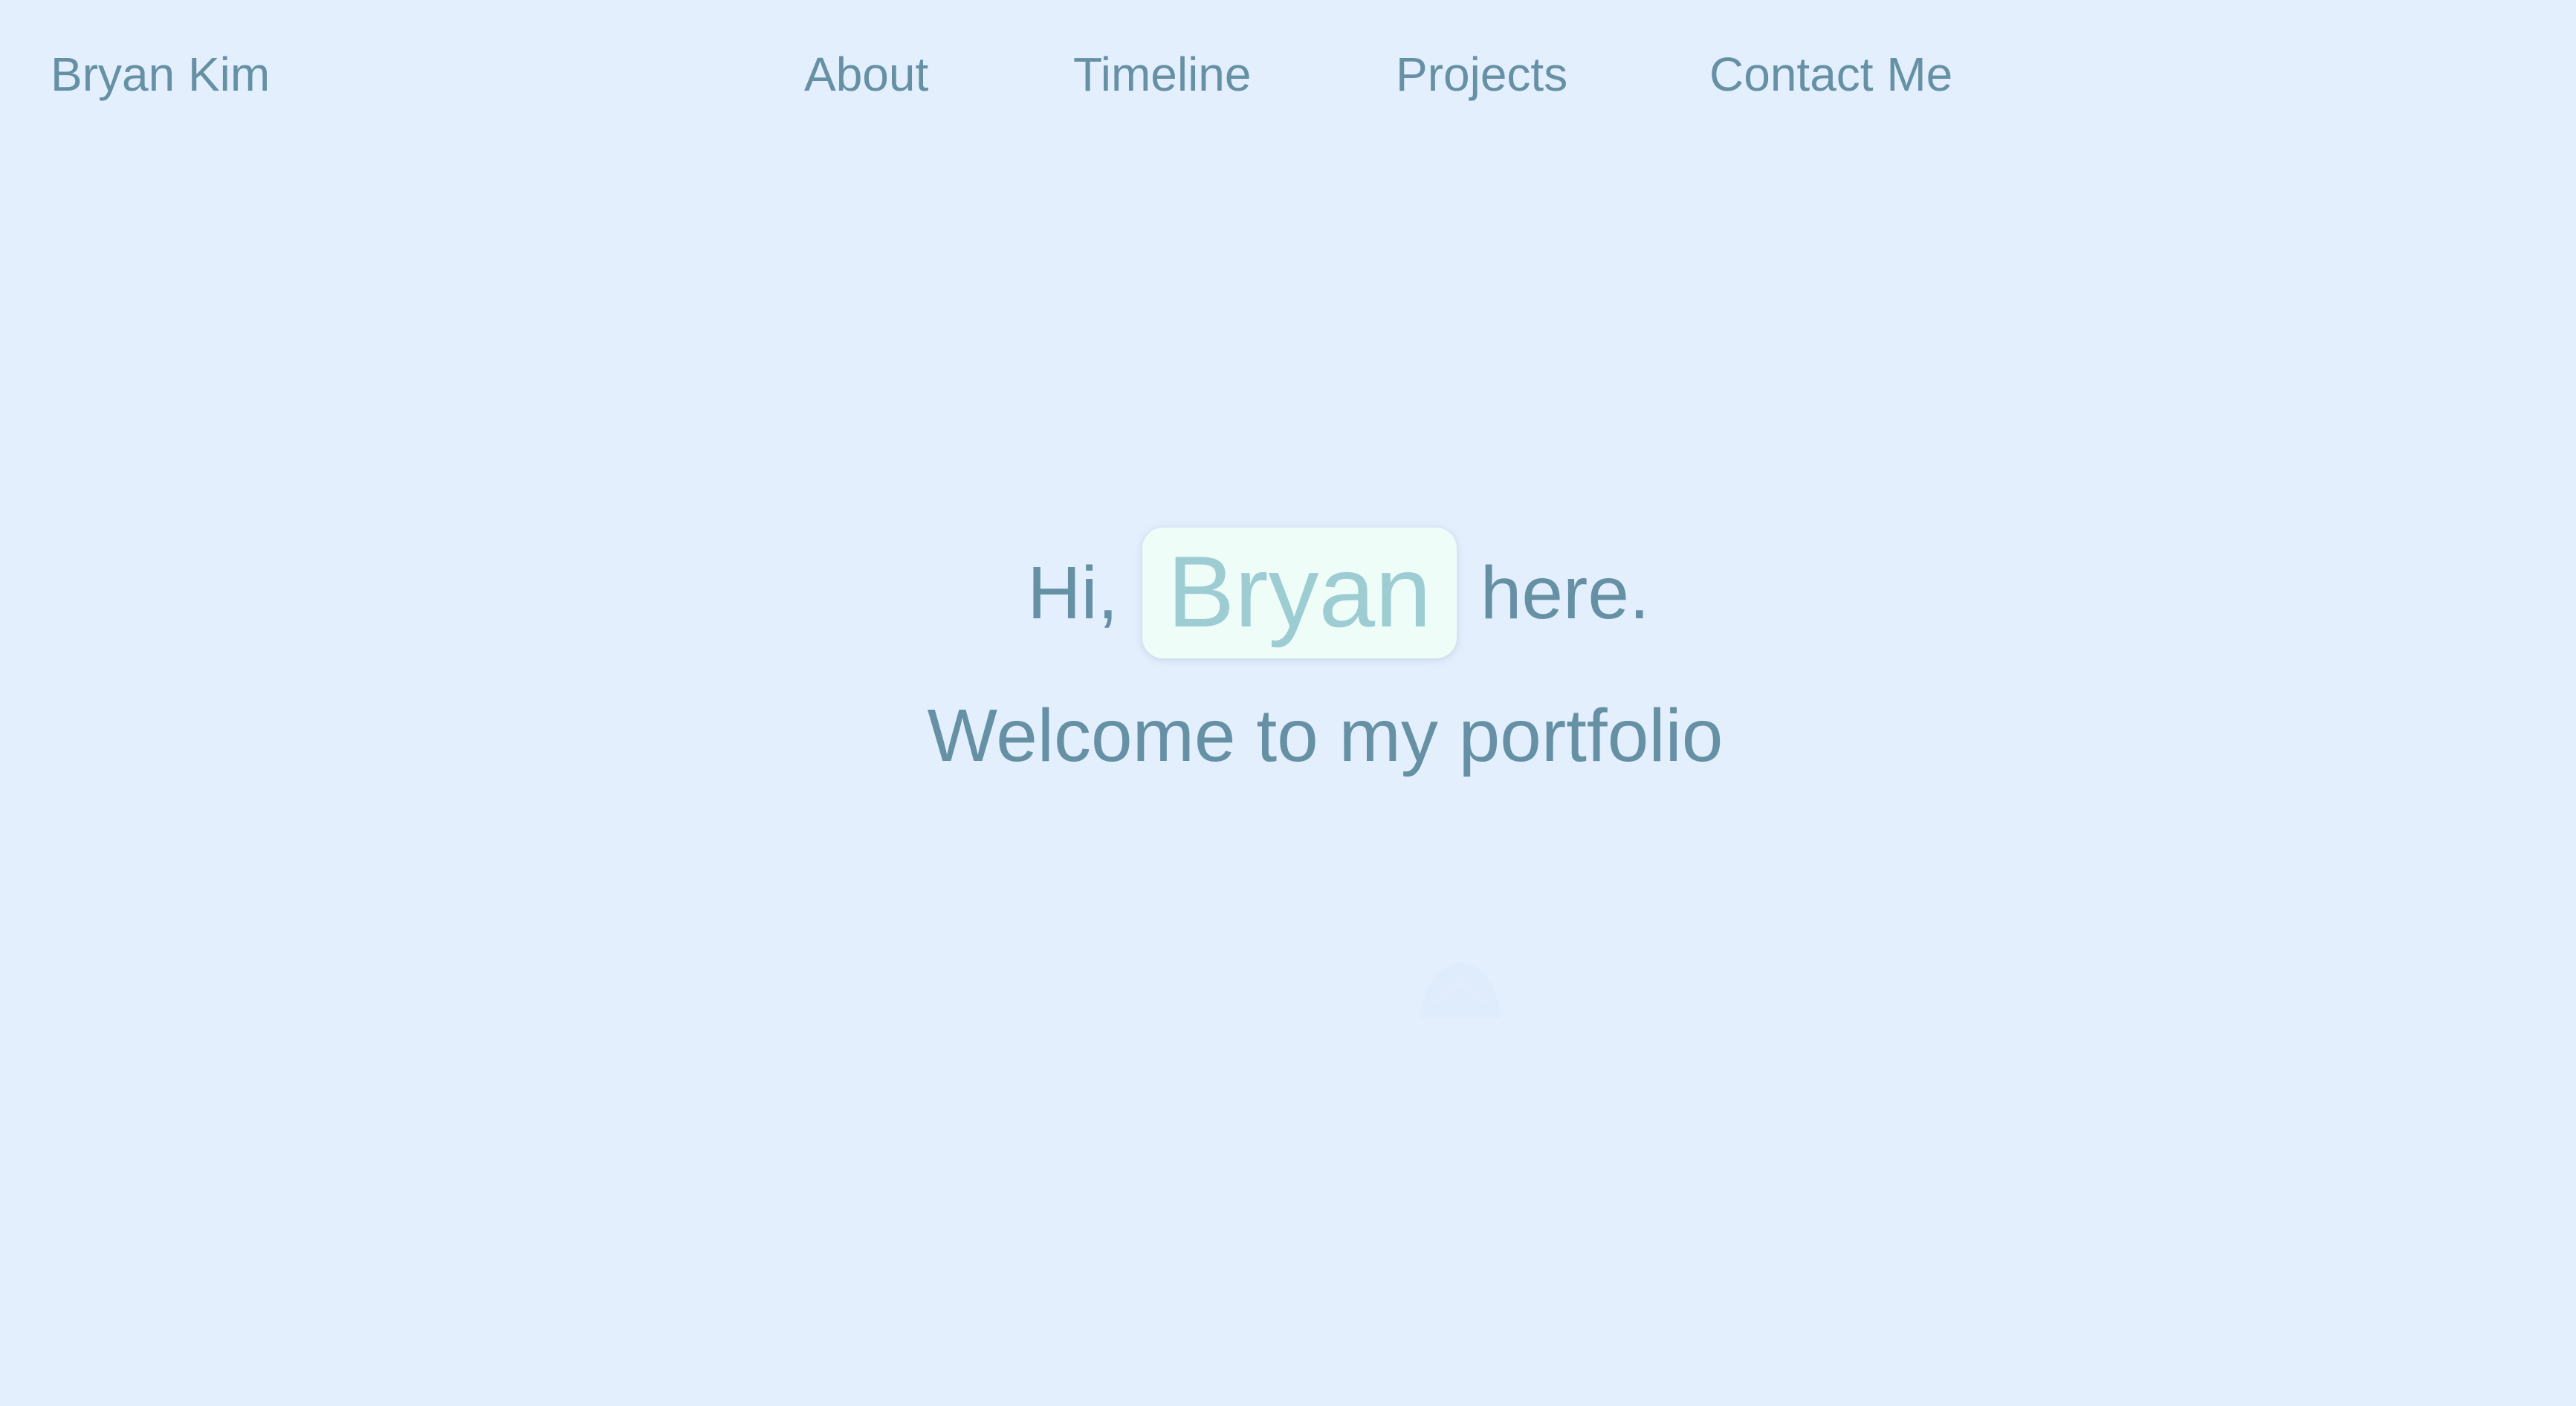 The image size is (2576, 1406). I want to click on greeting-suffix: here., so click(1565, 593).